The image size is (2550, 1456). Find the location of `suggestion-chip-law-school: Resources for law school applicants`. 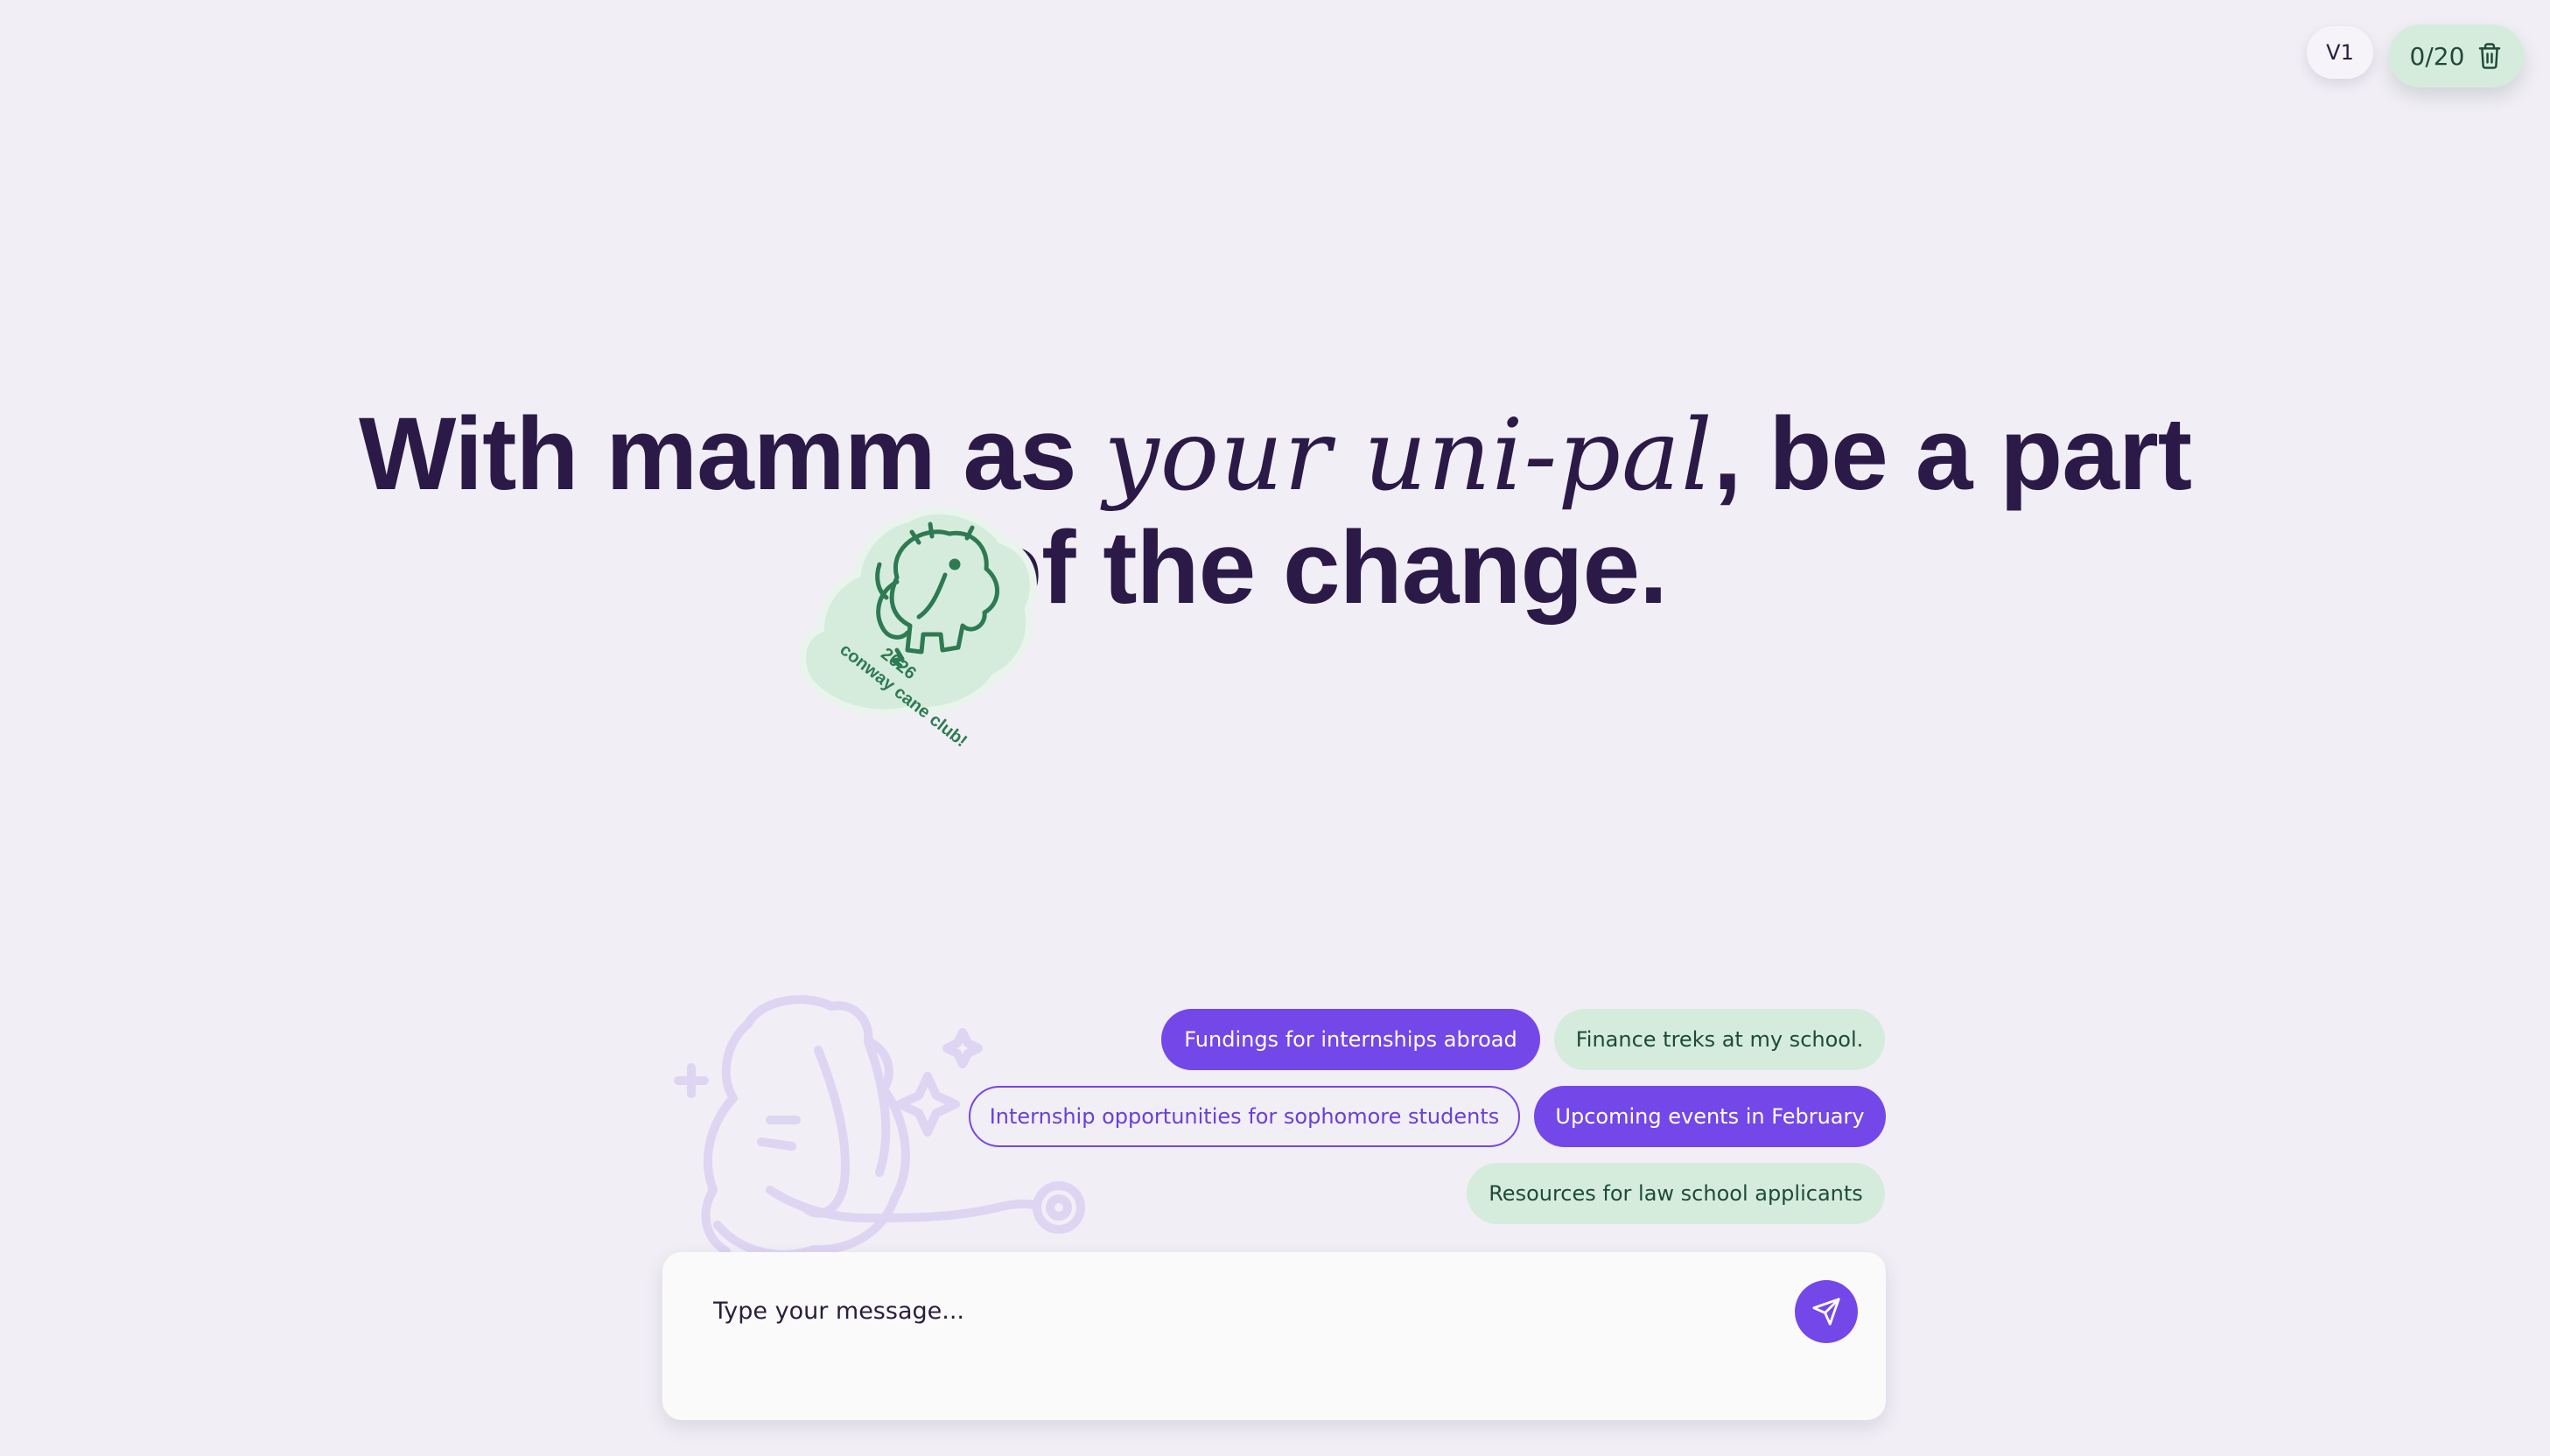

suggestion-chip-law-school: Resources for law school applicants is located at coordinates (1676, 1193).